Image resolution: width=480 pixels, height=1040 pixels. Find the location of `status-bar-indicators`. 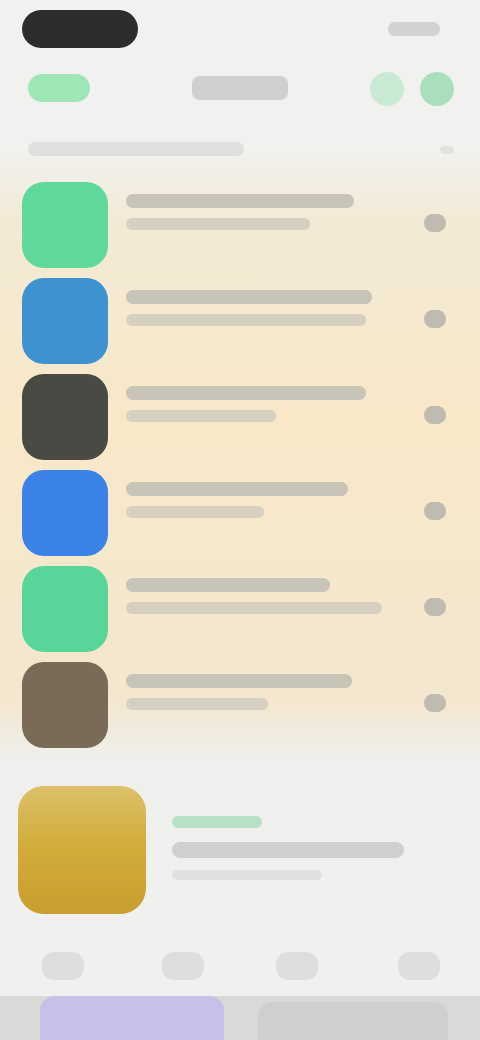

status-bar-indicators is located at coordinates (414, 29).